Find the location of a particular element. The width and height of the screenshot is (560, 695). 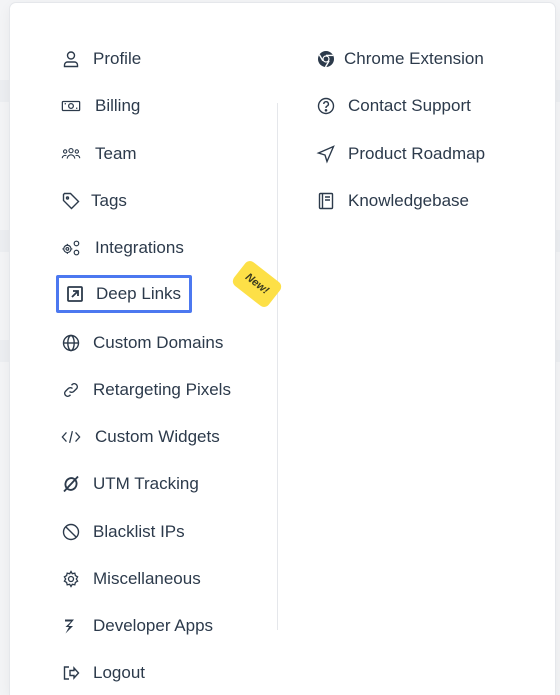

menu-item-label: Custom Domains is located at coordinates (158, 342).